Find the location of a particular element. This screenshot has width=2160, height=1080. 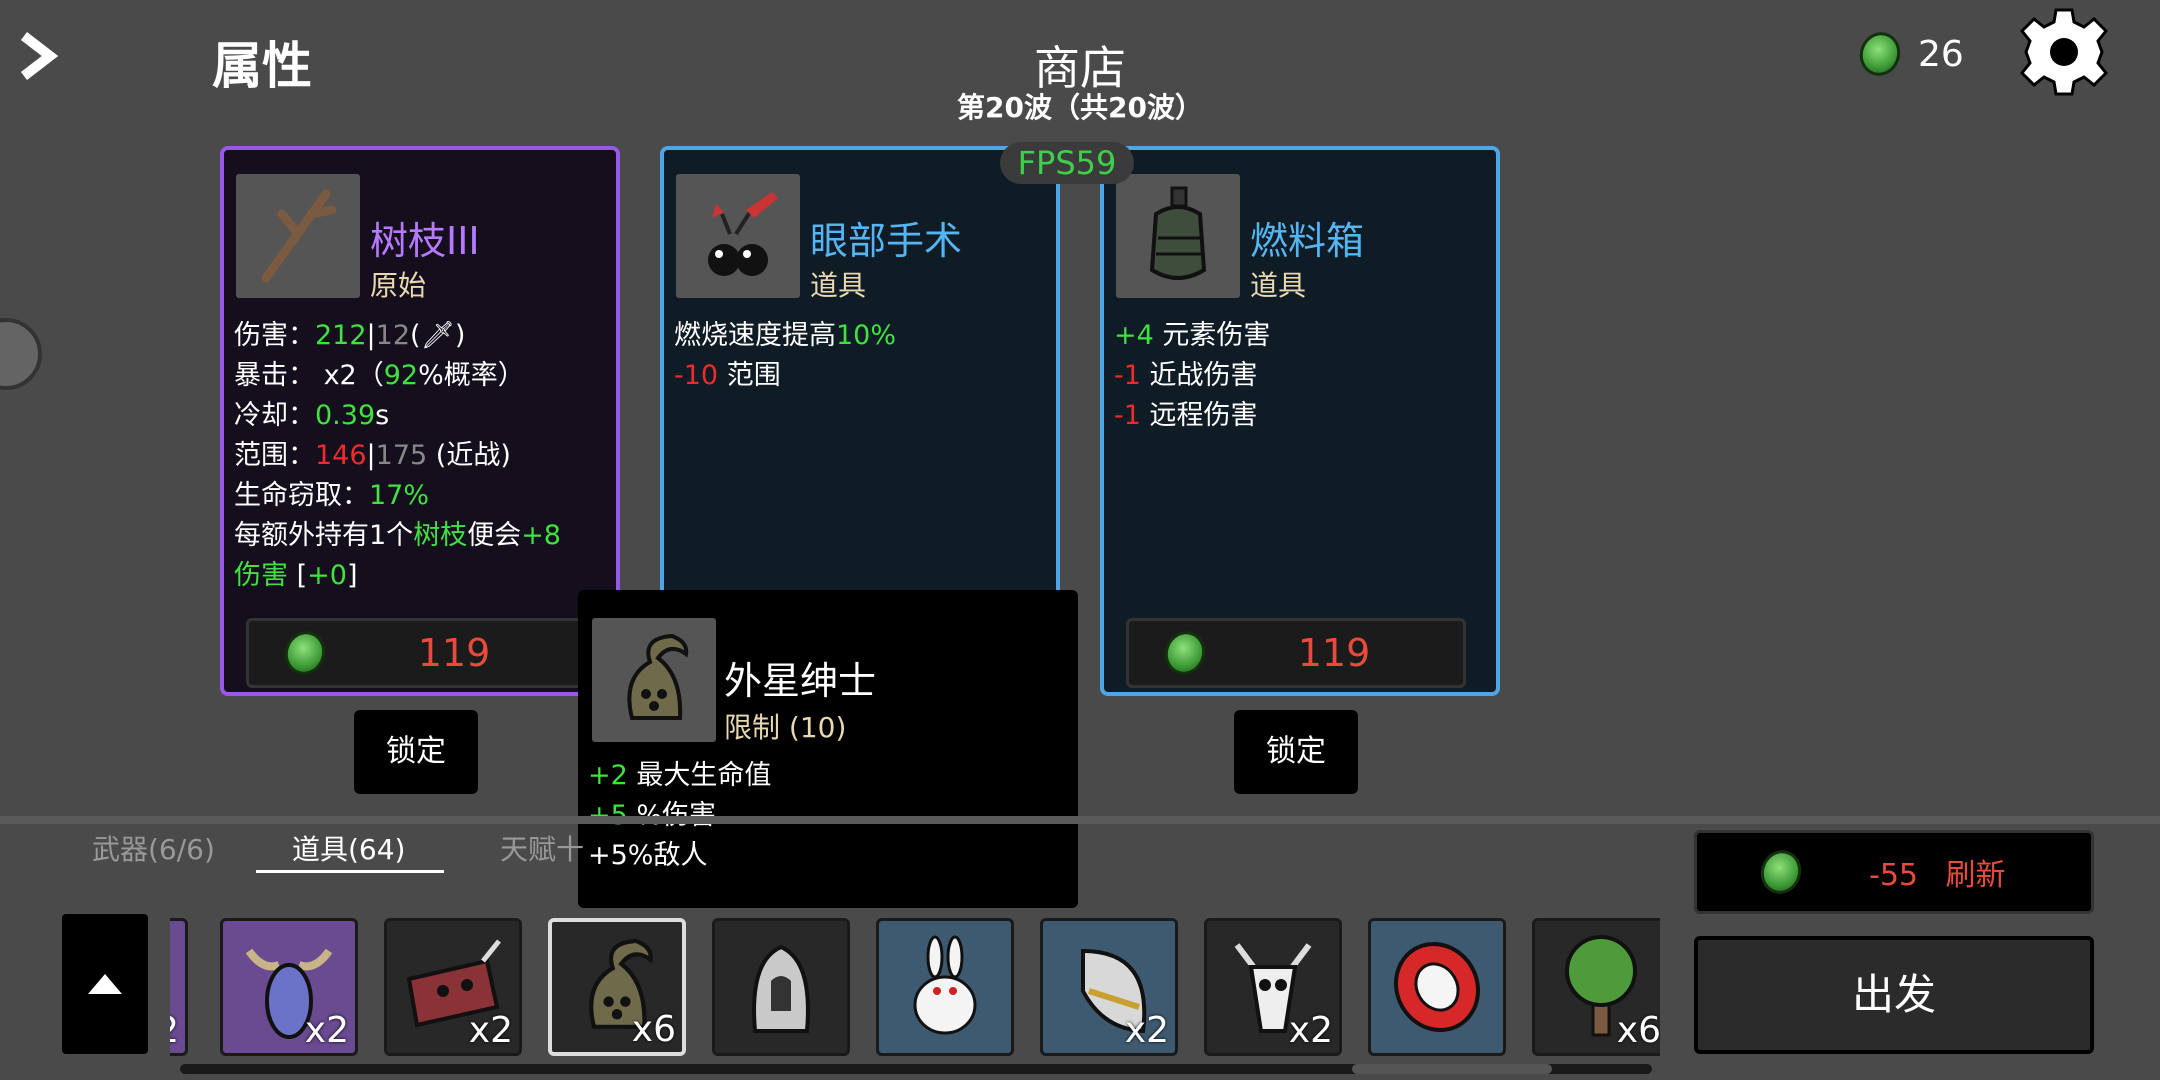

gold-counter: 26 is located at coordinates (1908, 54).